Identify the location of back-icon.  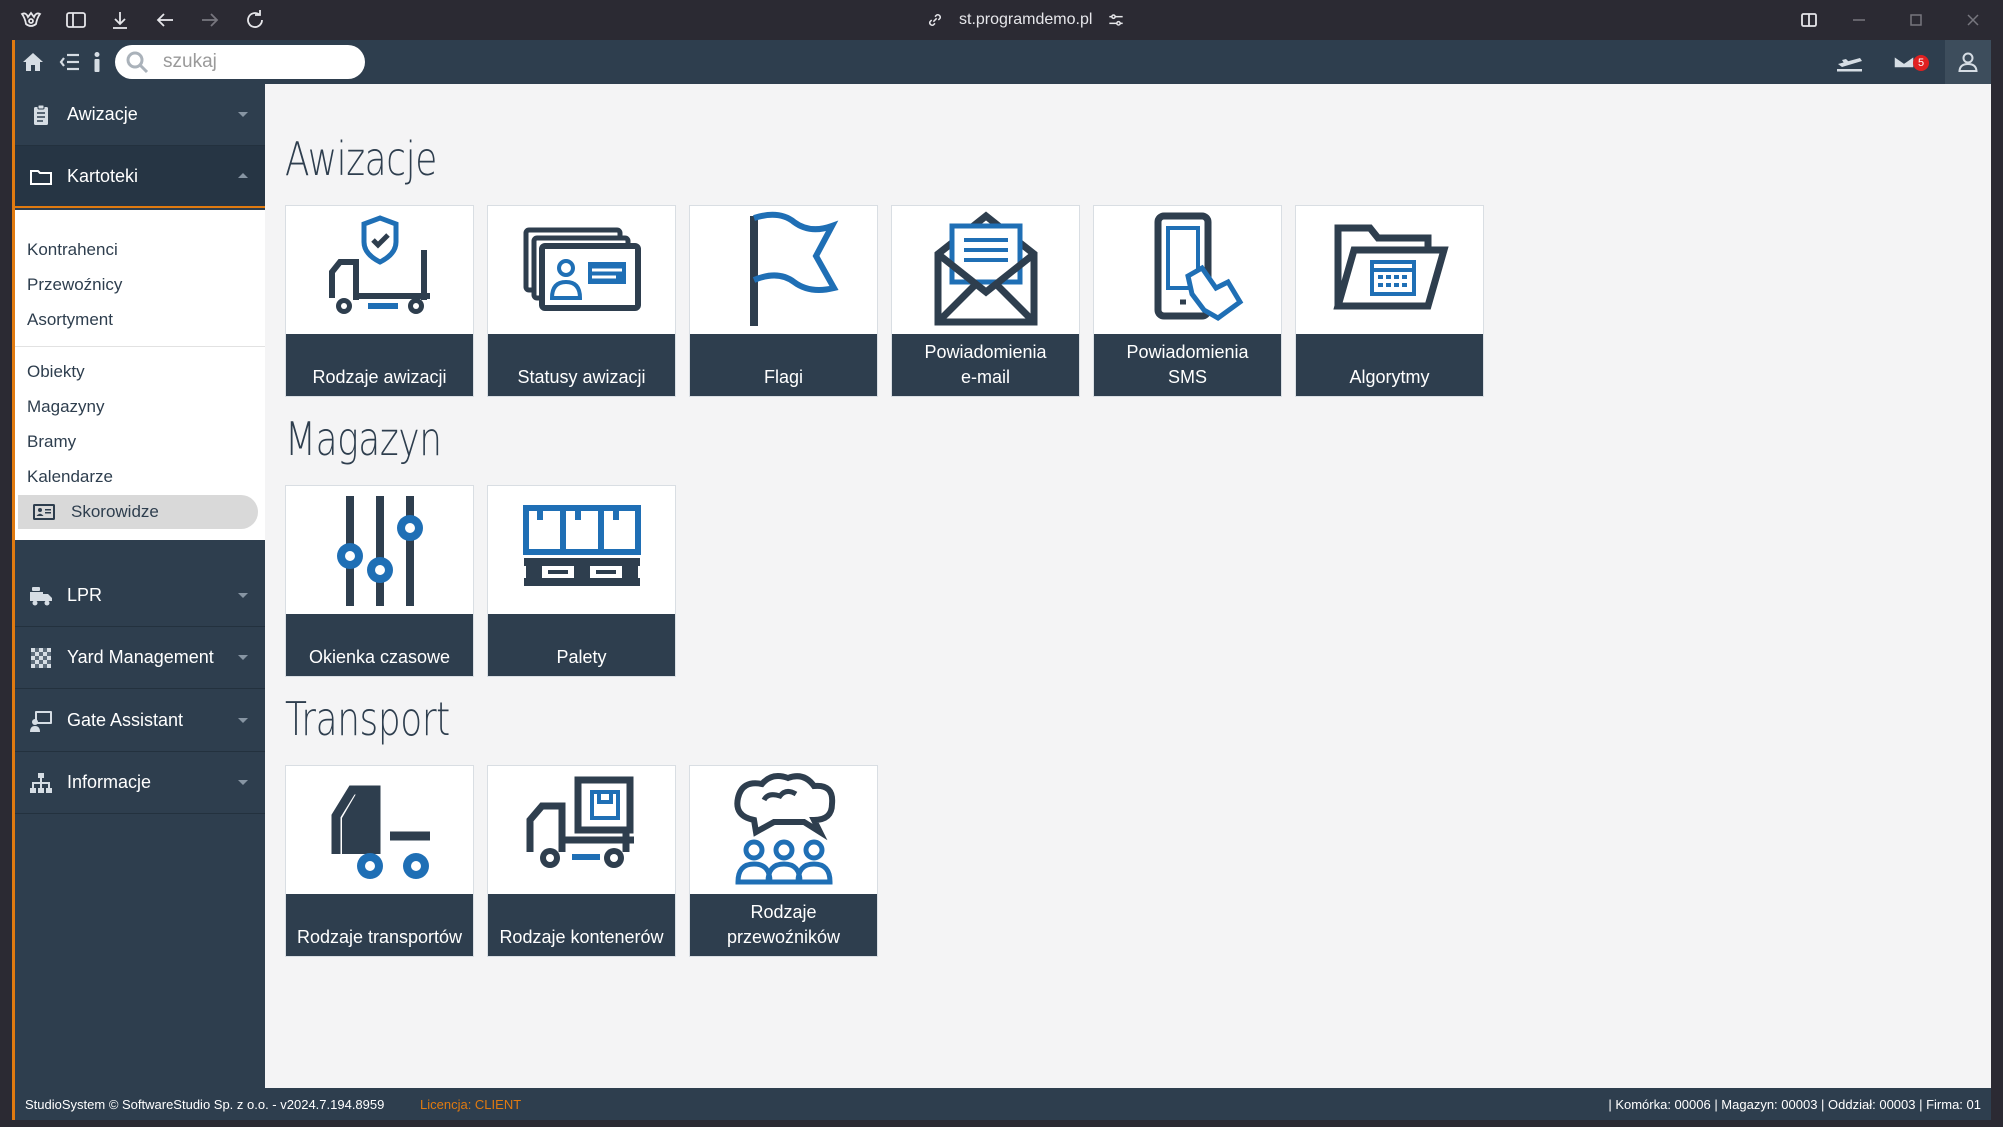
(165, 20).